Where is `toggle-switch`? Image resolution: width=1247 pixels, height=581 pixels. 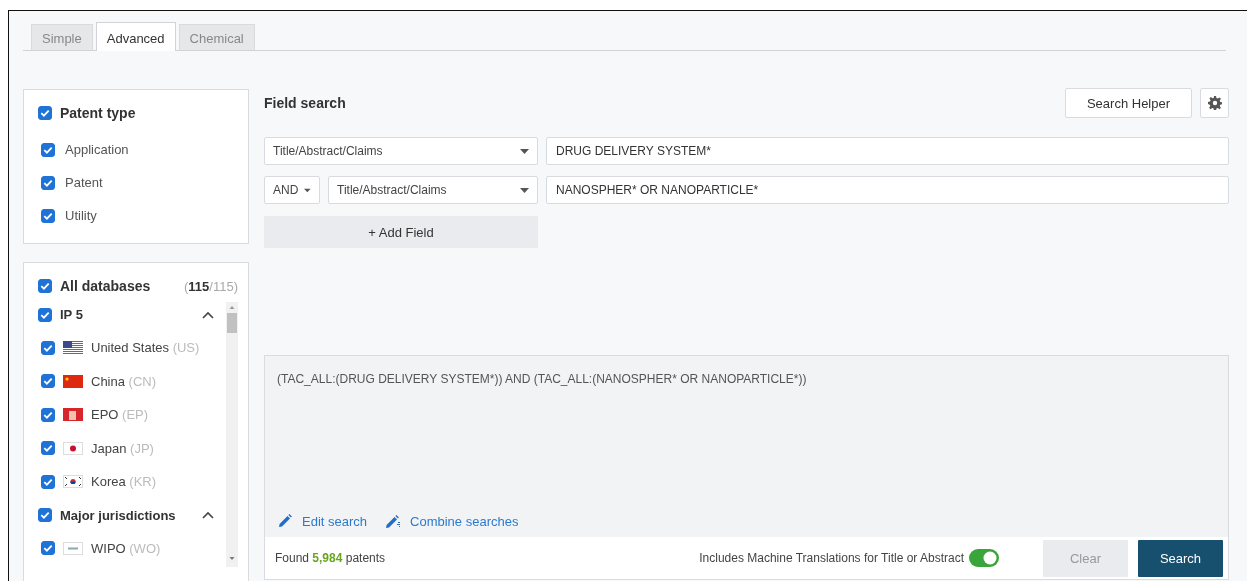
toggle-switch is located at coordinates (984, 558).